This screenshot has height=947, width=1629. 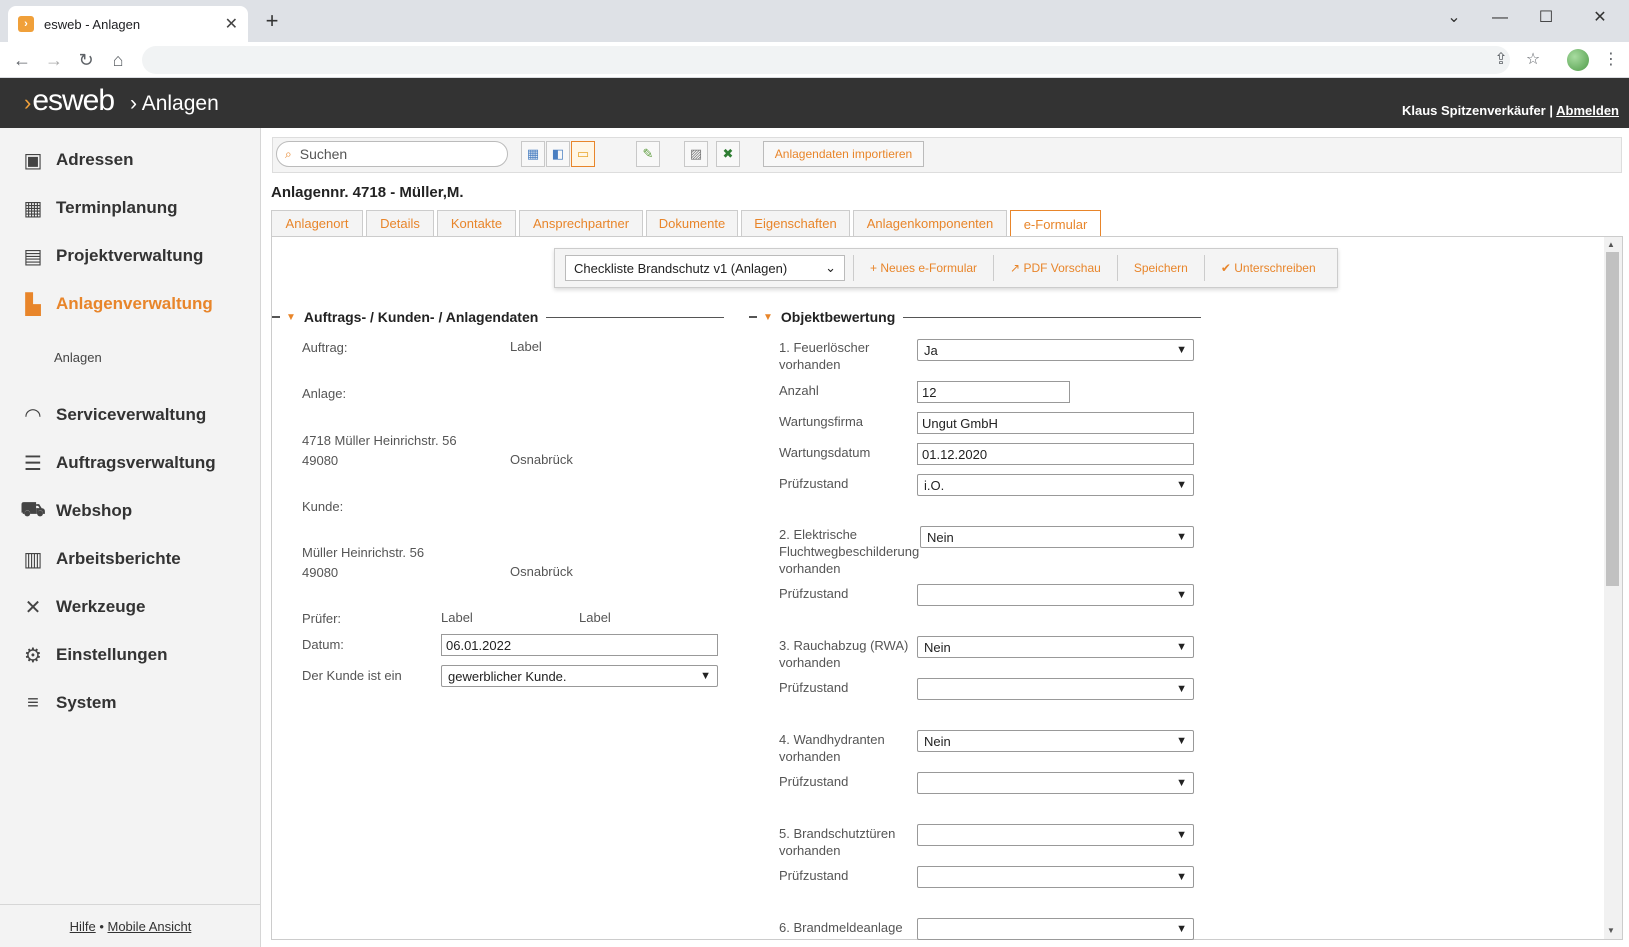 What do you see at coordinates (1611, 244) in the screenshot?
I see `scroll-up-icon: ▲` at bounding box center [1611, 244].